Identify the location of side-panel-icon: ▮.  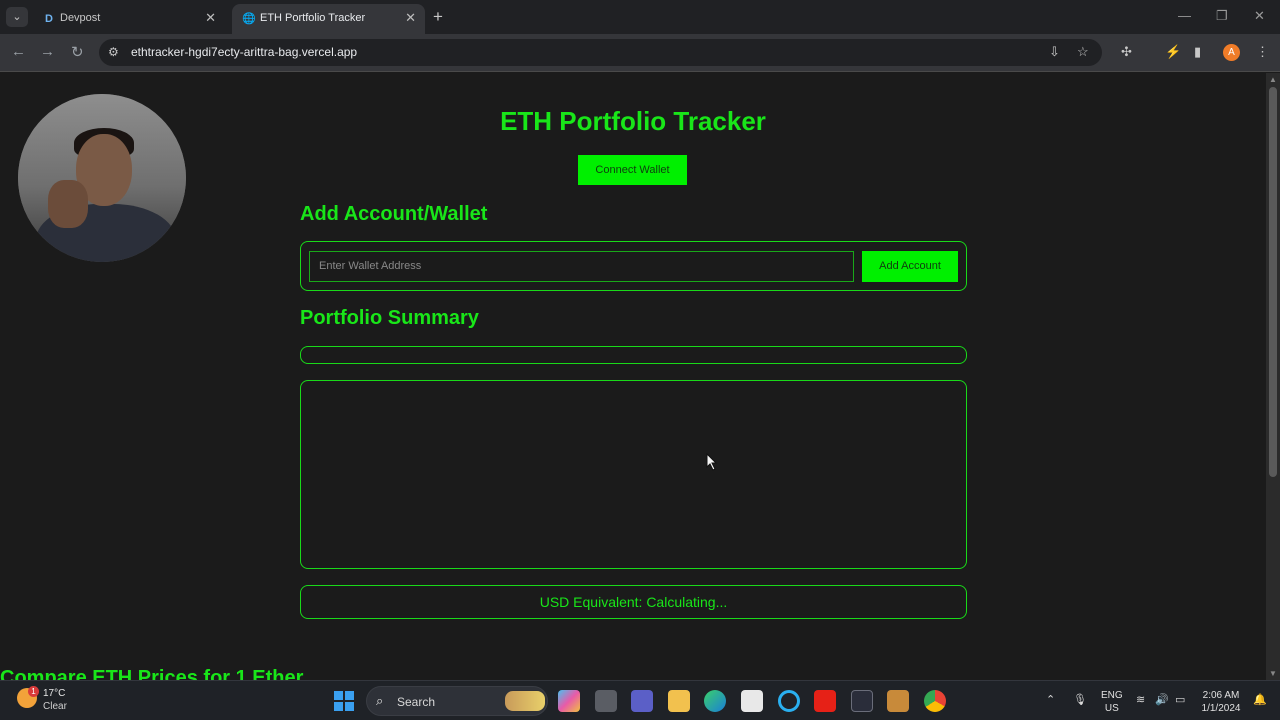
(1197, 52).